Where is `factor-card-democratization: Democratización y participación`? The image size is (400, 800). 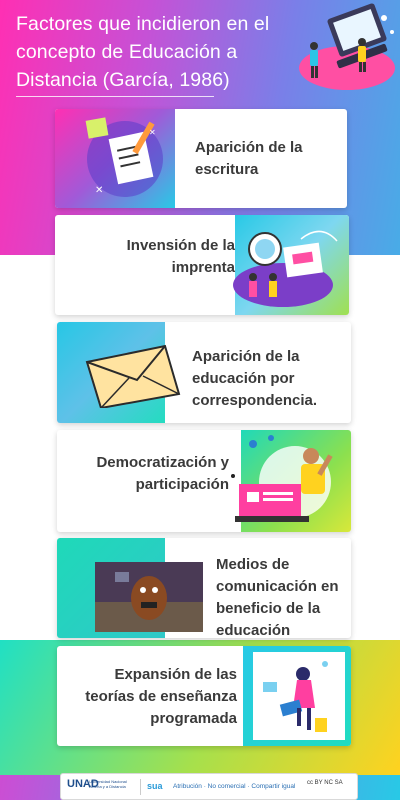
factor-card-democratization: Democratización y participación is located at coordinates (204, 481).